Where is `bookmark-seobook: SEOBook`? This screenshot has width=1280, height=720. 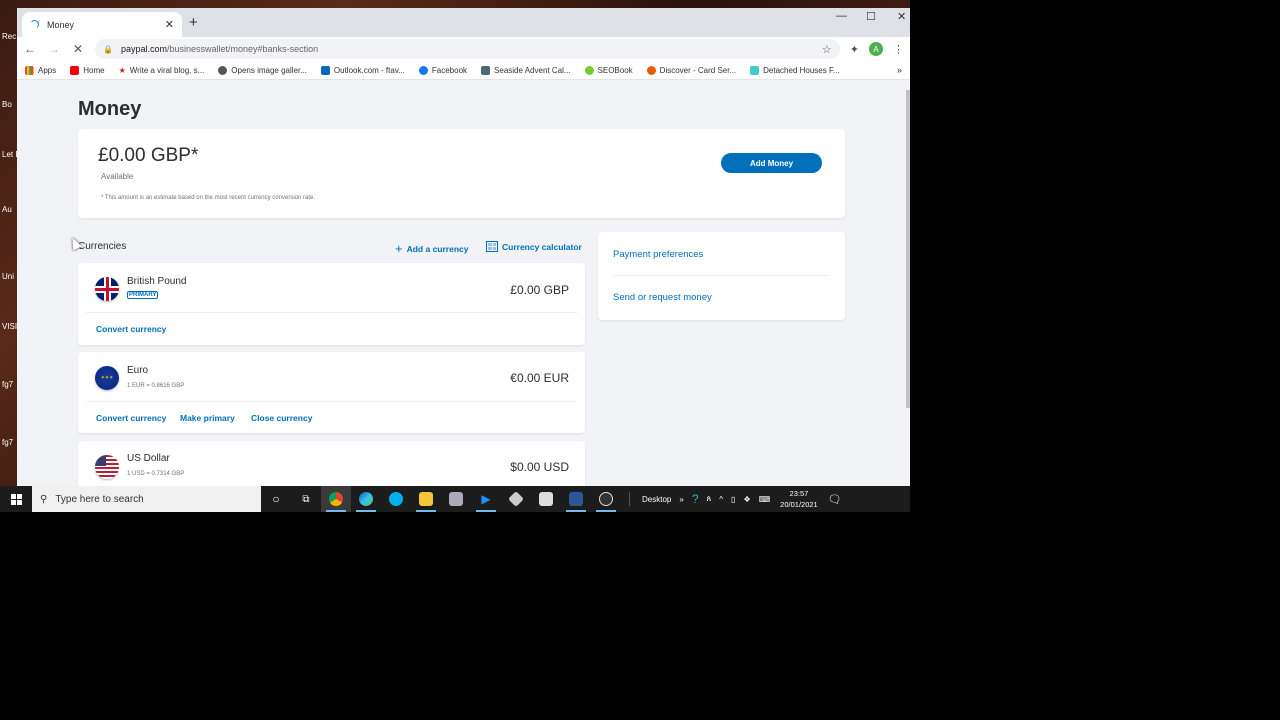
bookmark-seobook: SEOBook is located at coordinates (608, 70).